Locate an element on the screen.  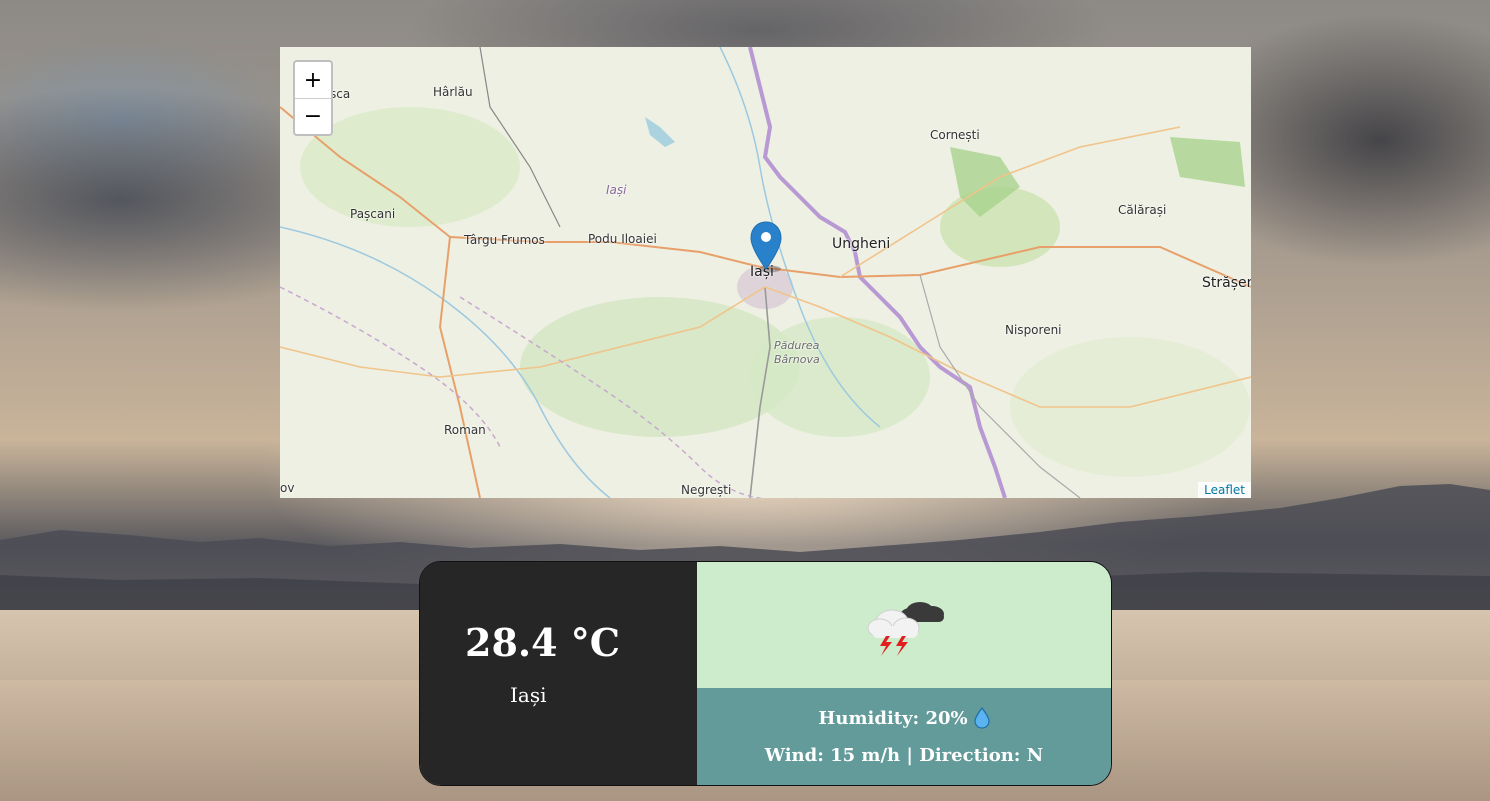
place-roman: Roman is located at coordinates (465, 430).